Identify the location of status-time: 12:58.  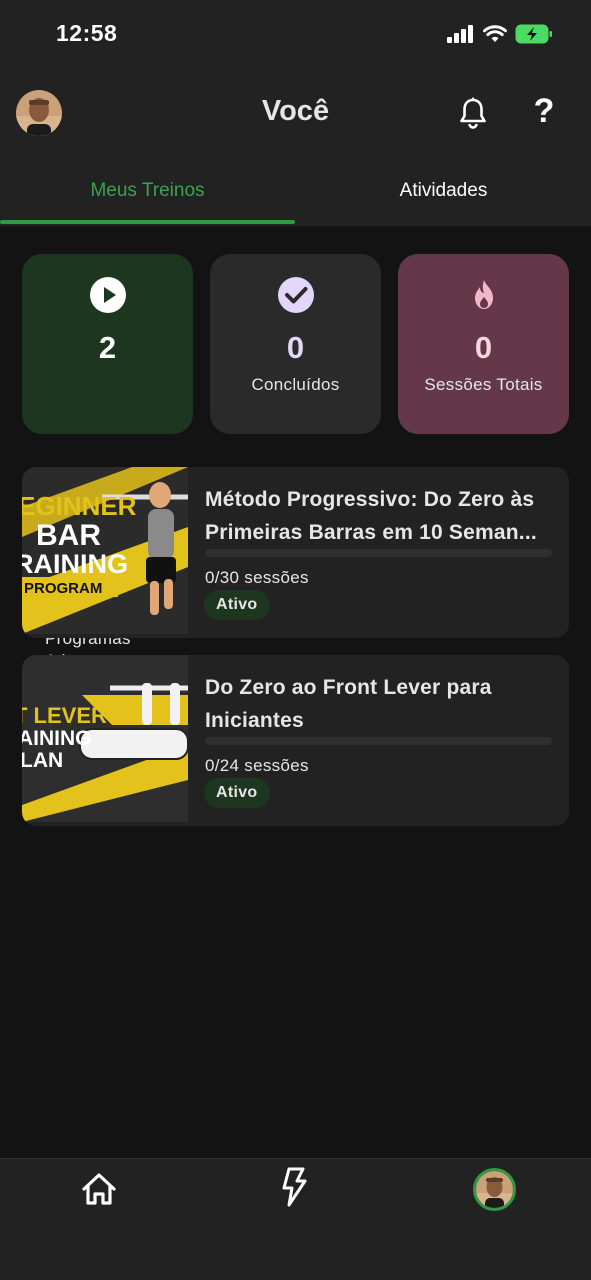
(87, 33).